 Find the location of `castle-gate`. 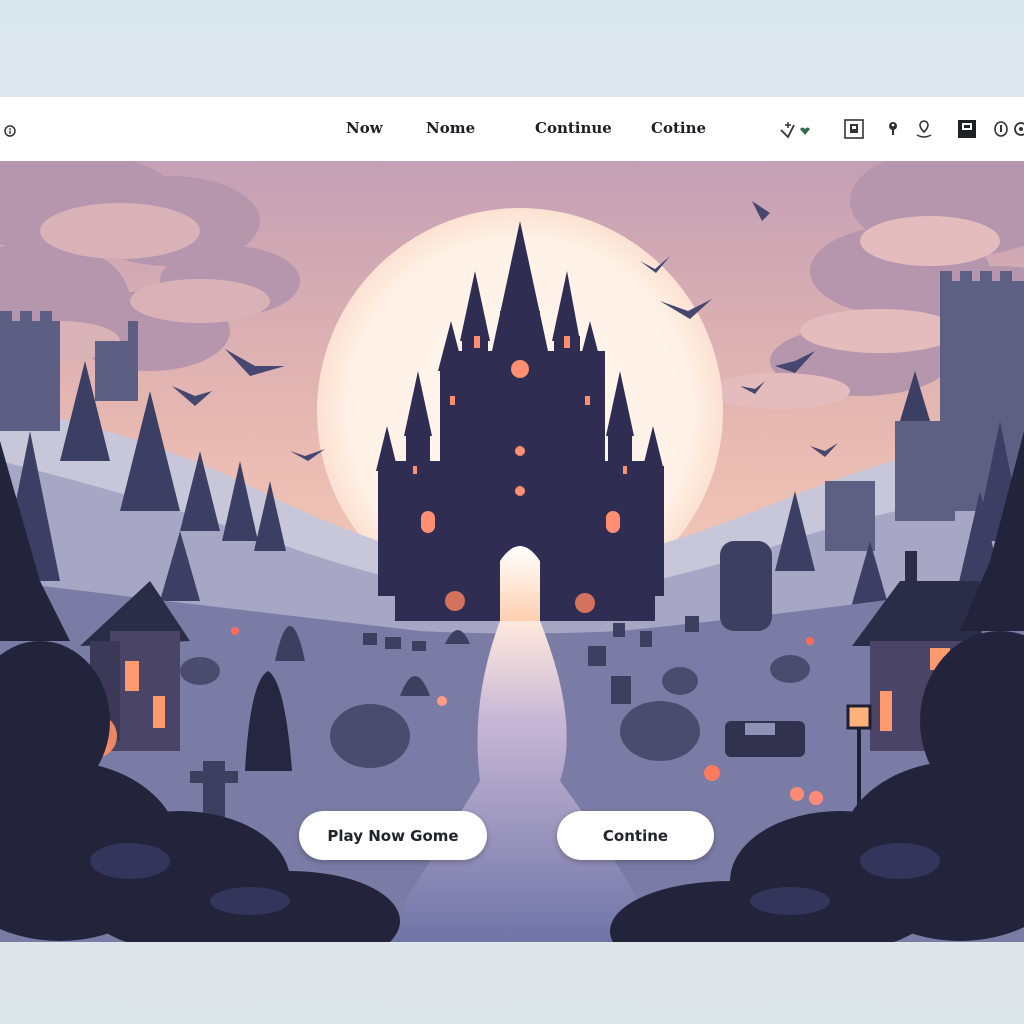

castle-gate is located at coordinates (520, 583).